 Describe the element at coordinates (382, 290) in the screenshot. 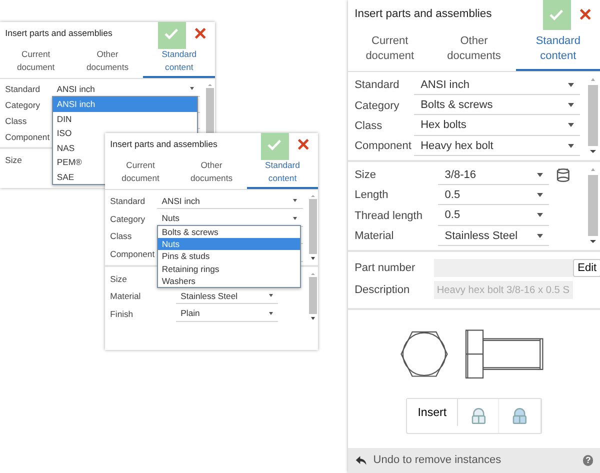

I see `field-label: Description` at that location.